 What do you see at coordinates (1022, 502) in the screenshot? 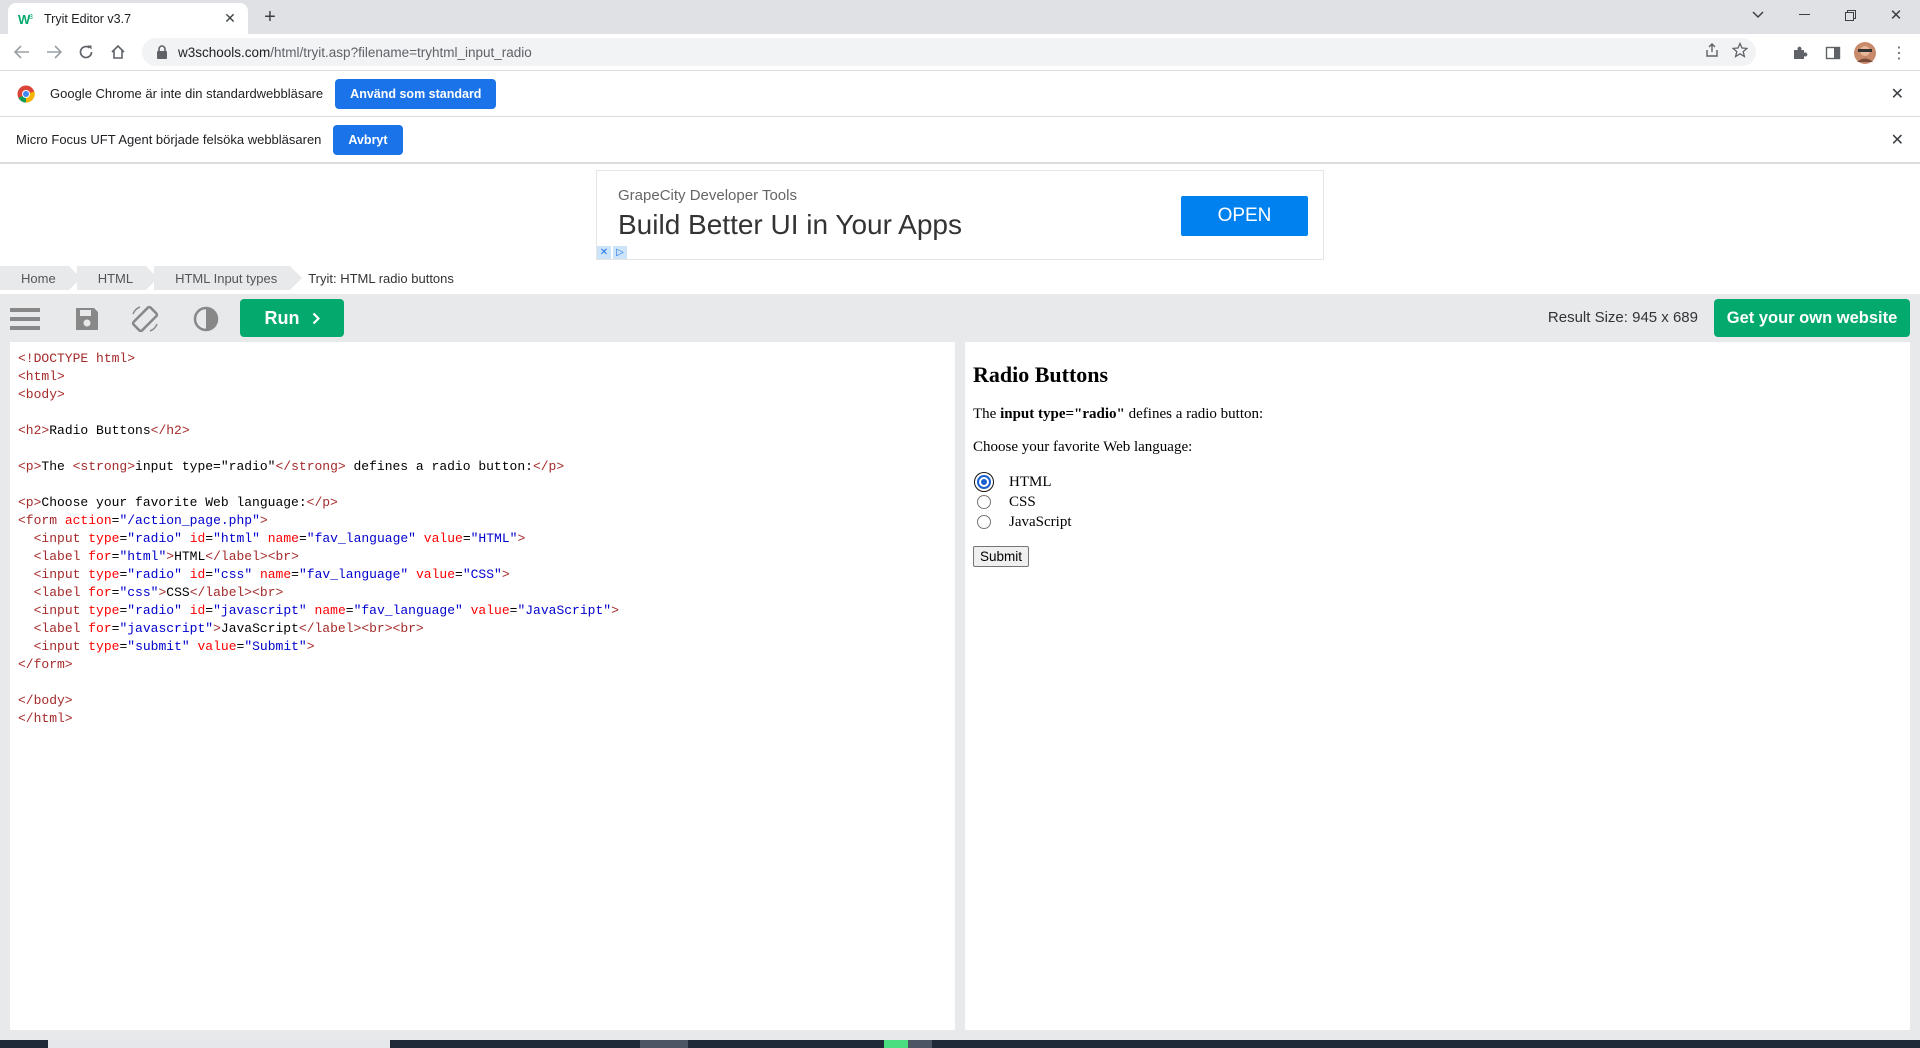
I see `radio-label-css: CSS` at bounding box center [1022, 502].